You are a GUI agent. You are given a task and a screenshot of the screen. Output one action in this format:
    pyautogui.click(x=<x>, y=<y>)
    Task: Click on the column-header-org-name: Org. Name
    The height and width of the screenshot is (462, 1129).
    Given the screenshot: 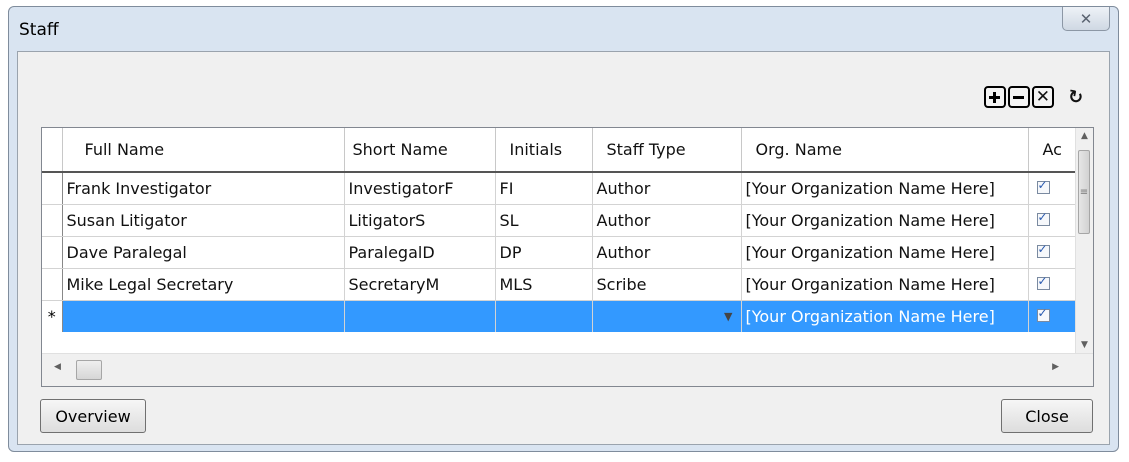 What is the action you would take?
    pyautogui.click(x=885, y=150)
    